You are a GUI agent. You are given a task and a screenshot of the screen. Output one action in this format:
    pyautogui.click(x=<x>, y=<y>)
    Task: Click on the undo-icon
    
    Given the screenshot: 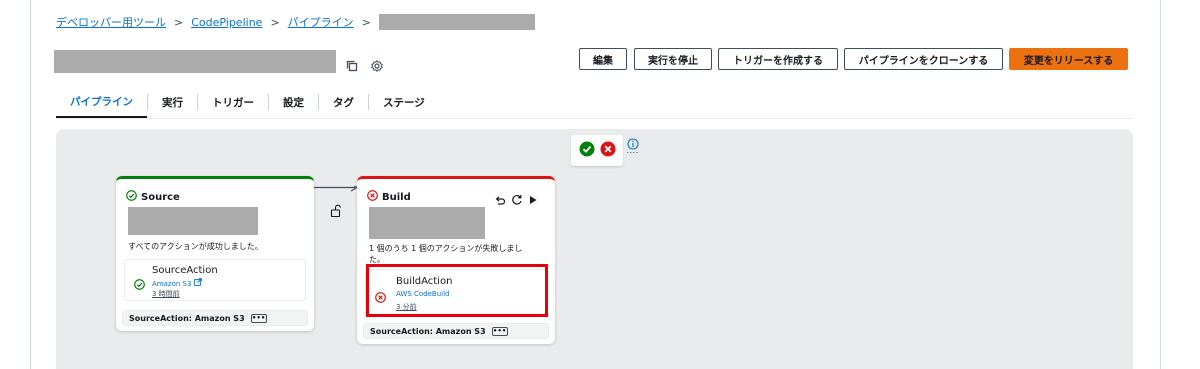 What is the action you would take?
    pyautogui.click(x=500, y=200)
    